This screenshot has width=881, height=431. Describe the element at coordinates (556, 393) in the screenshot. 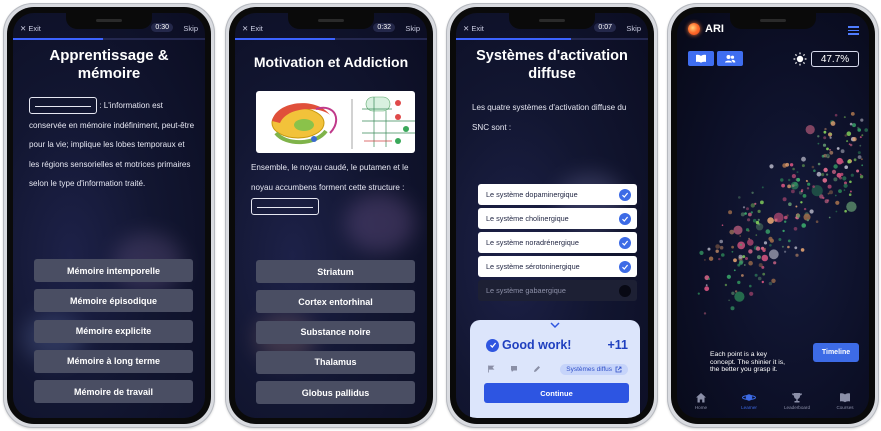

I see `continue-button: Continue` at that location.